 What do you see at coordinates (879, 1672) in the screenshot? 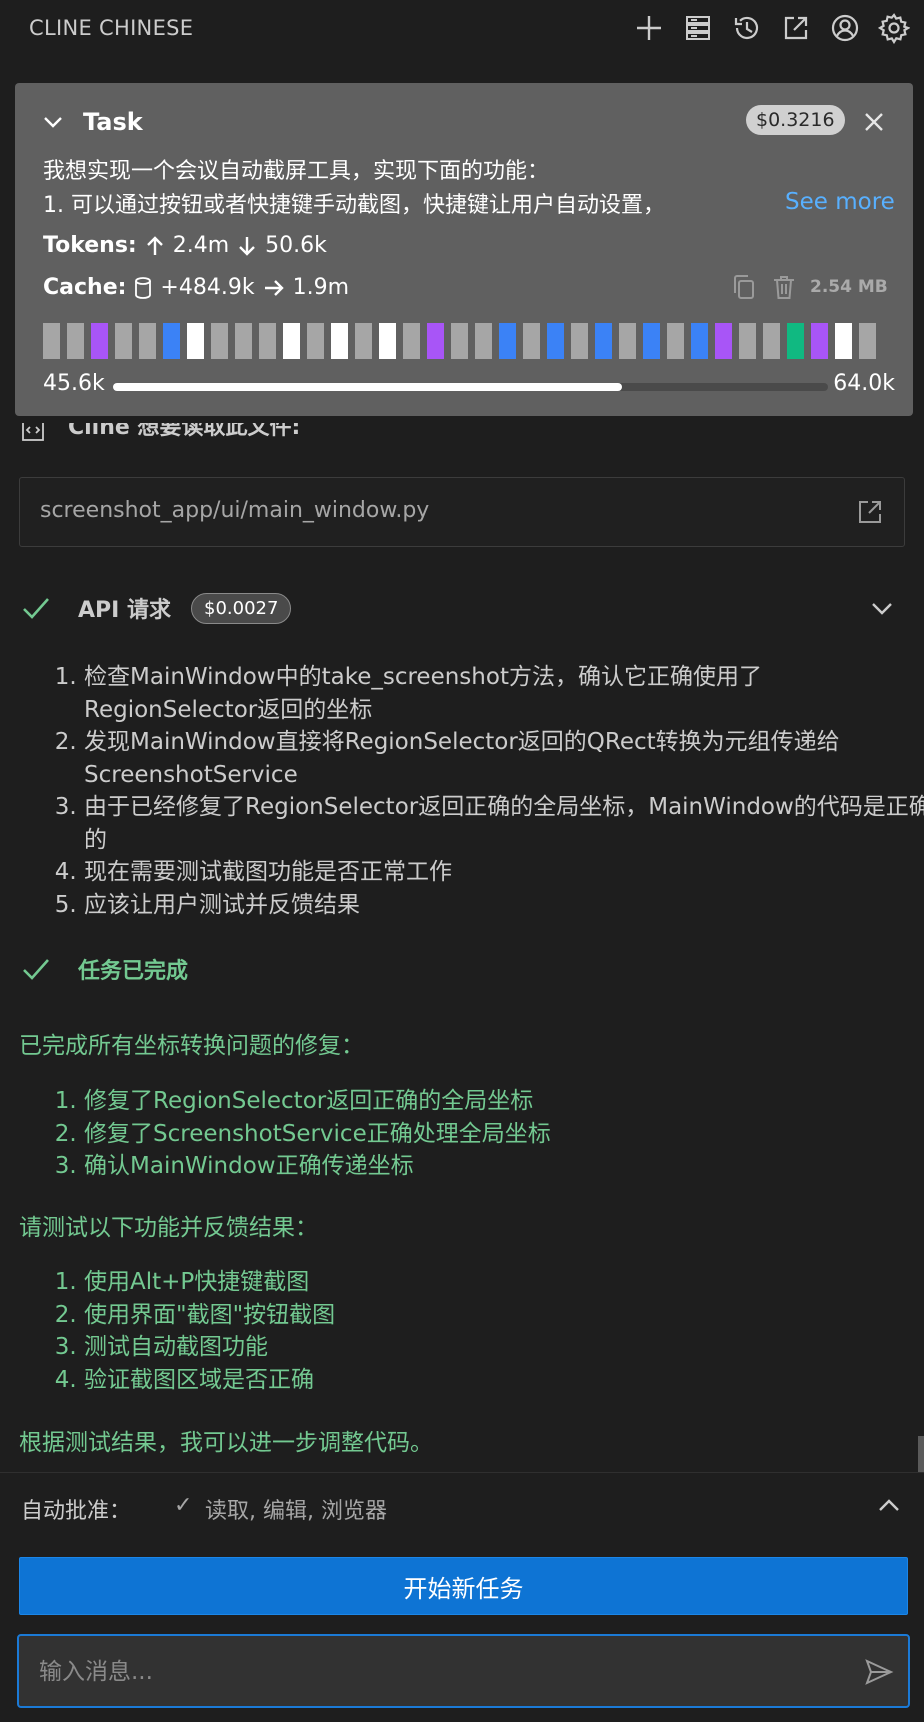
I see `send-icon` at bounding box center [879, 1672].